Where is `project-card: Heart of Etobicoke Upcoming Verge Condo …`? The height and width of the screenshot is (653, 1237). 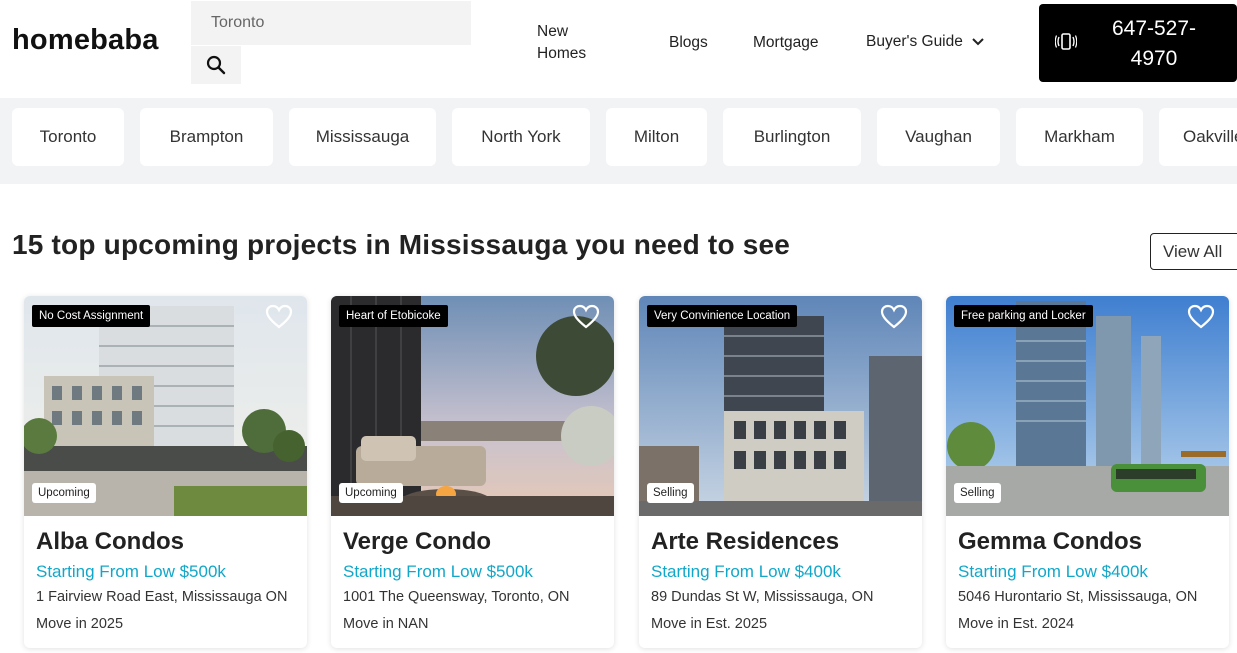 project-card: Heart of Etobicoke Upcoming Verge Condo … is located at coordinates (472, 472).